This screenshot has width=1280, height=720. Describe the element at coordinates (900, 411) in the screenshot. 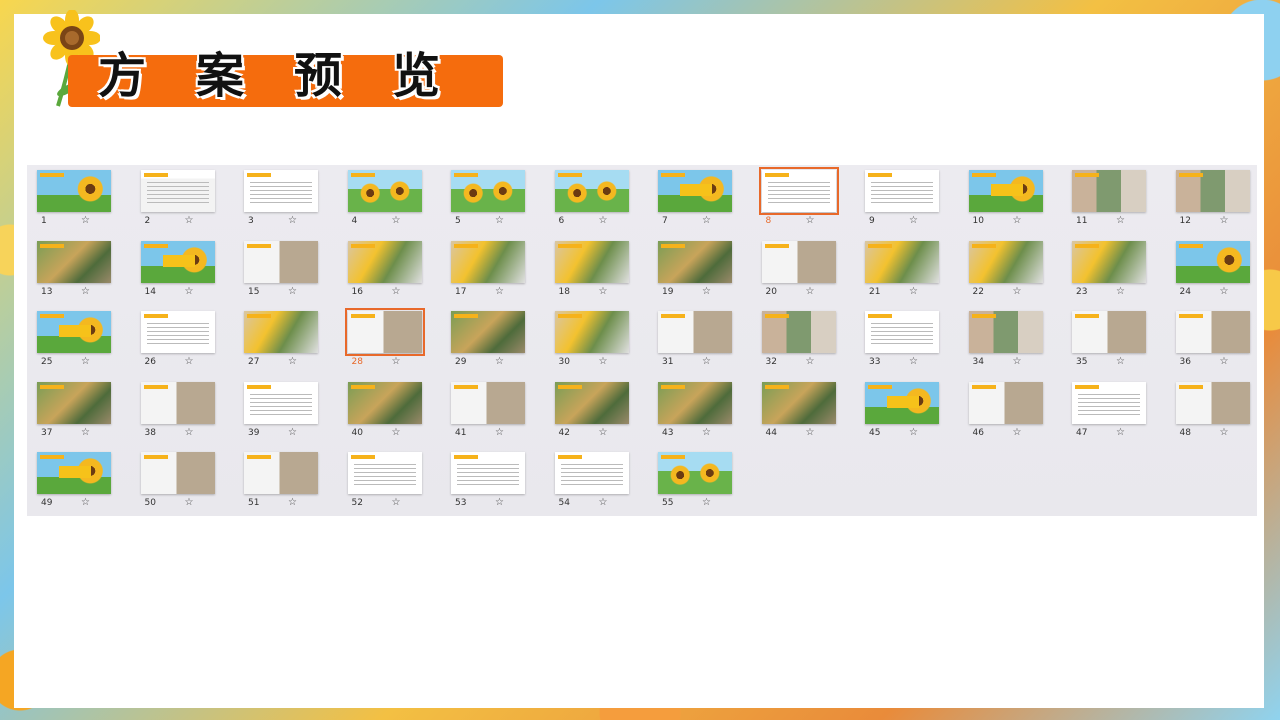

I see `slide-thumbnail-45: 45 ☆` at that location.